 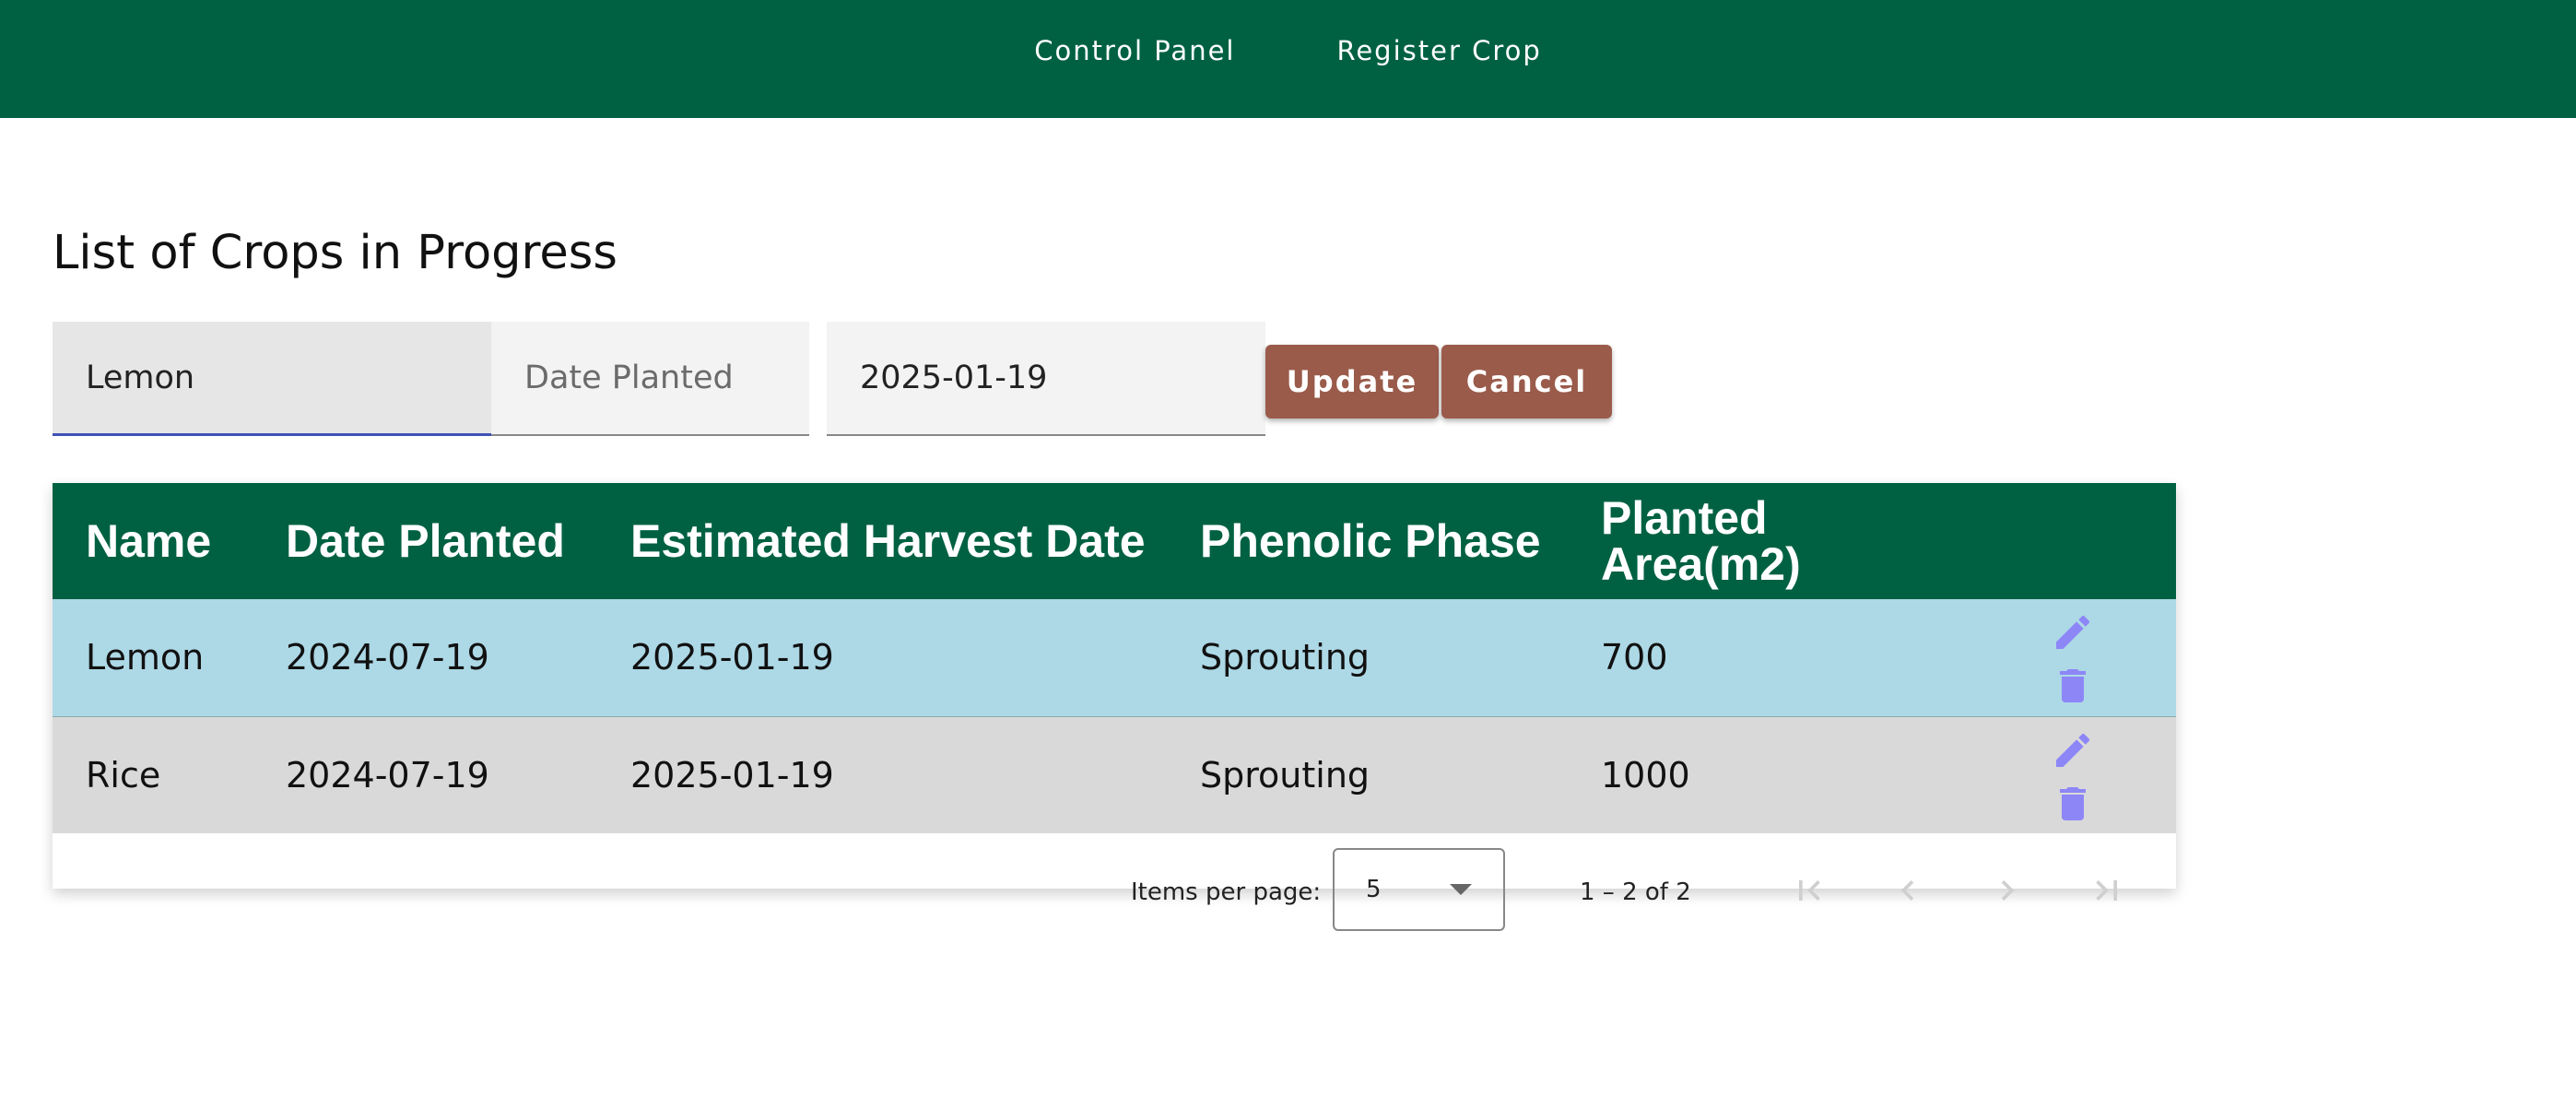 I want to click on next-page-icon, so click(x=2008, y=891).